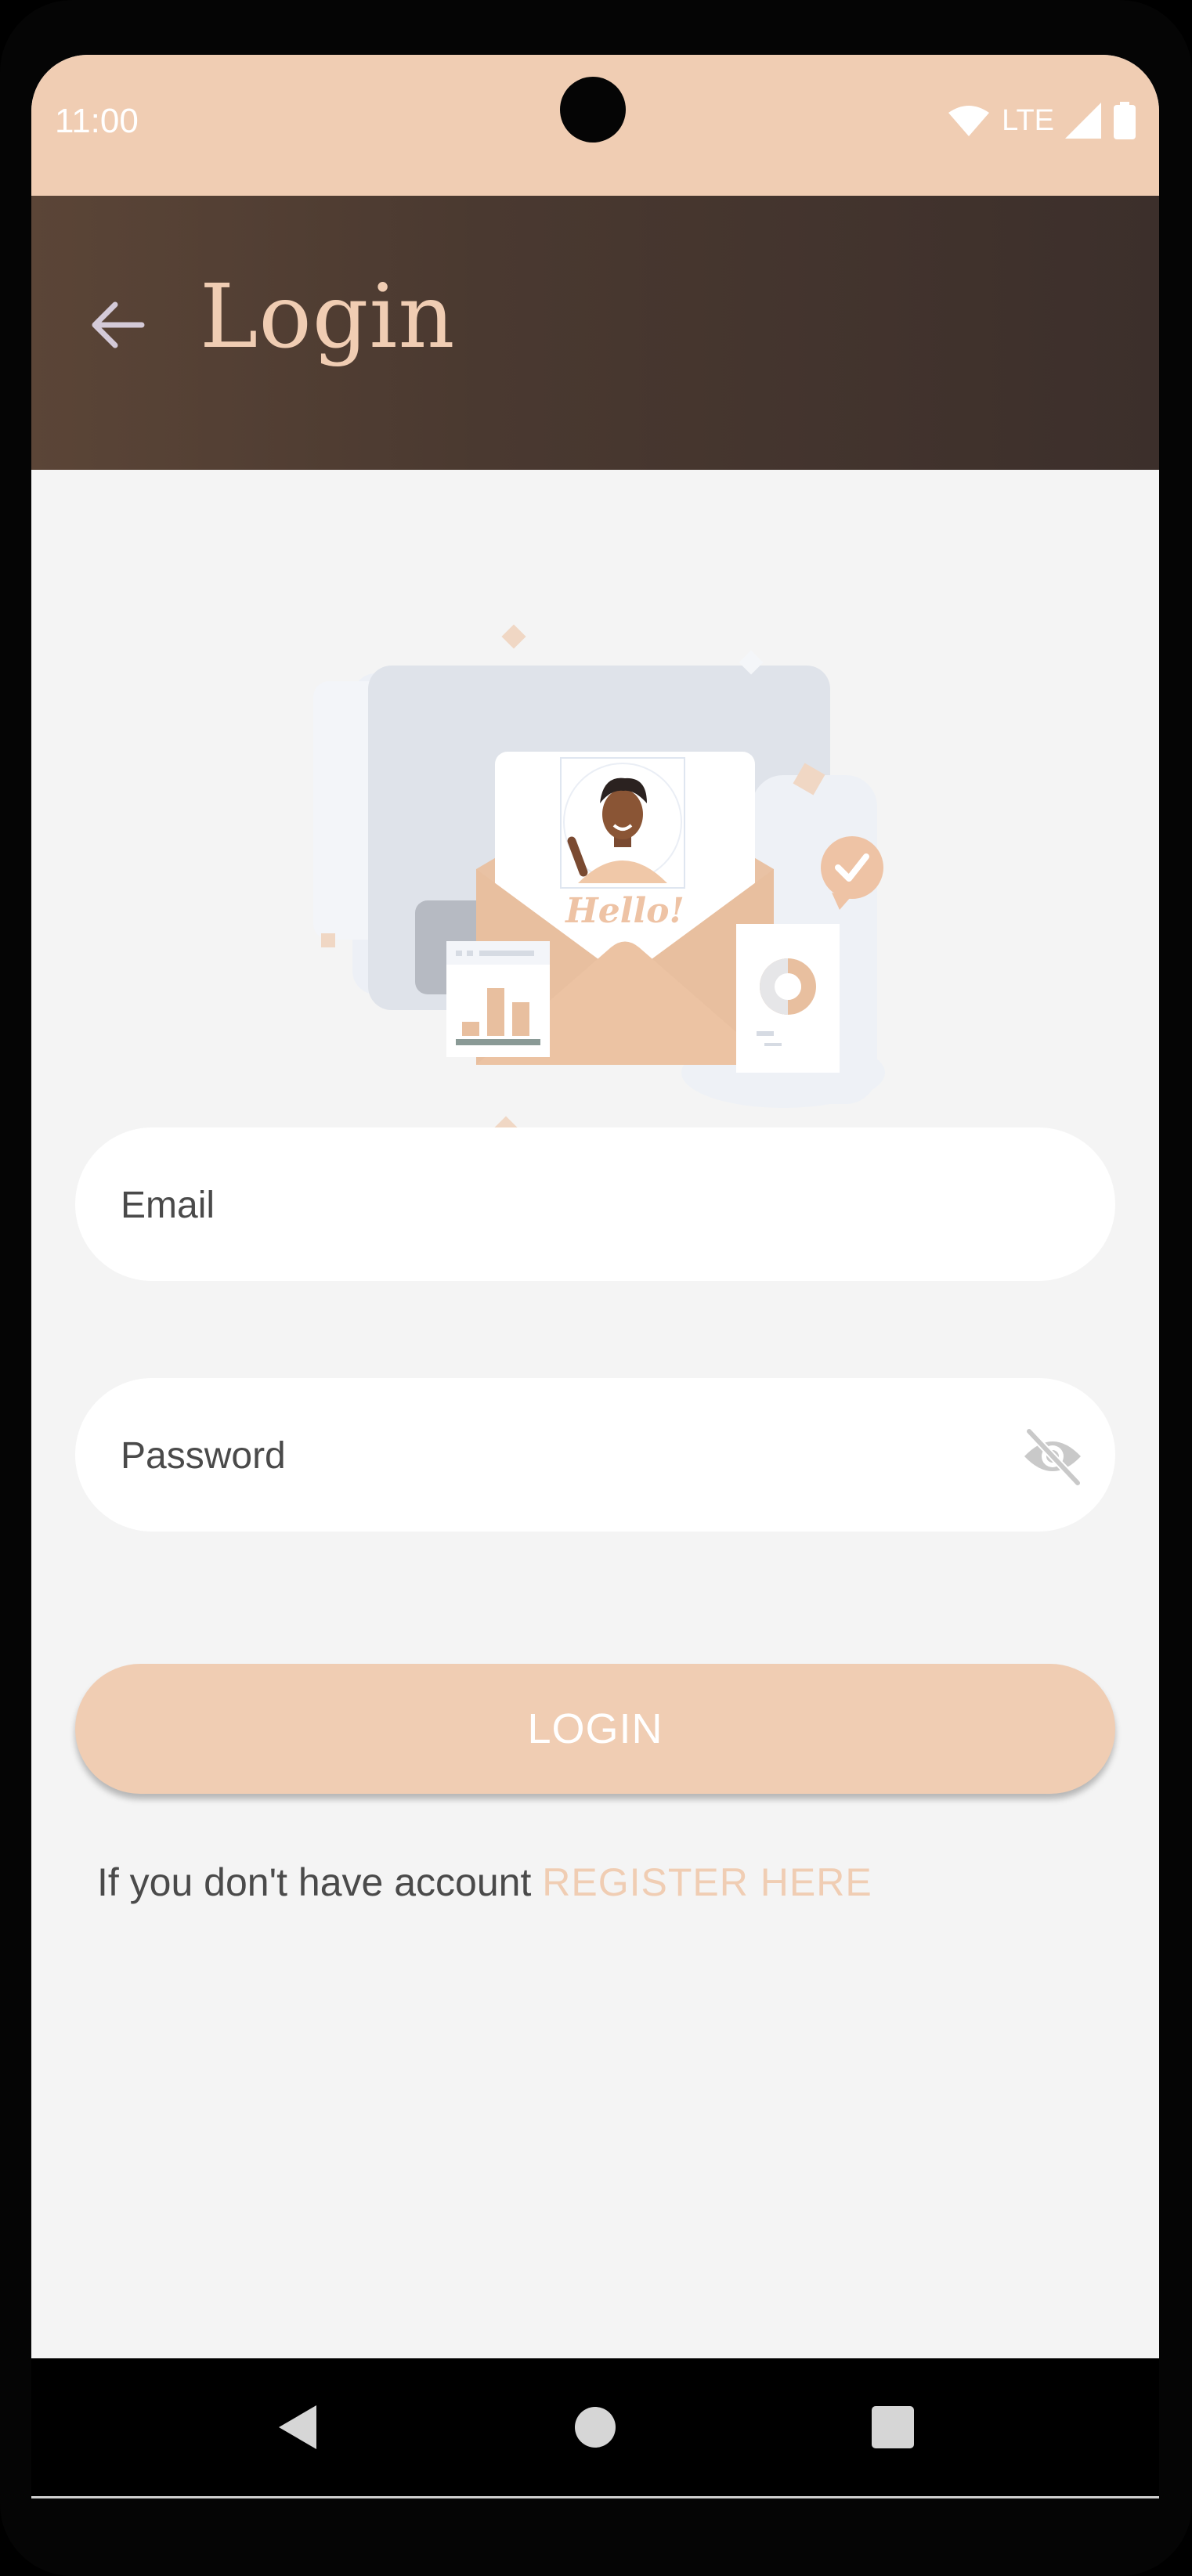  I want to click on circle-home-icon, so click(595, 2427).